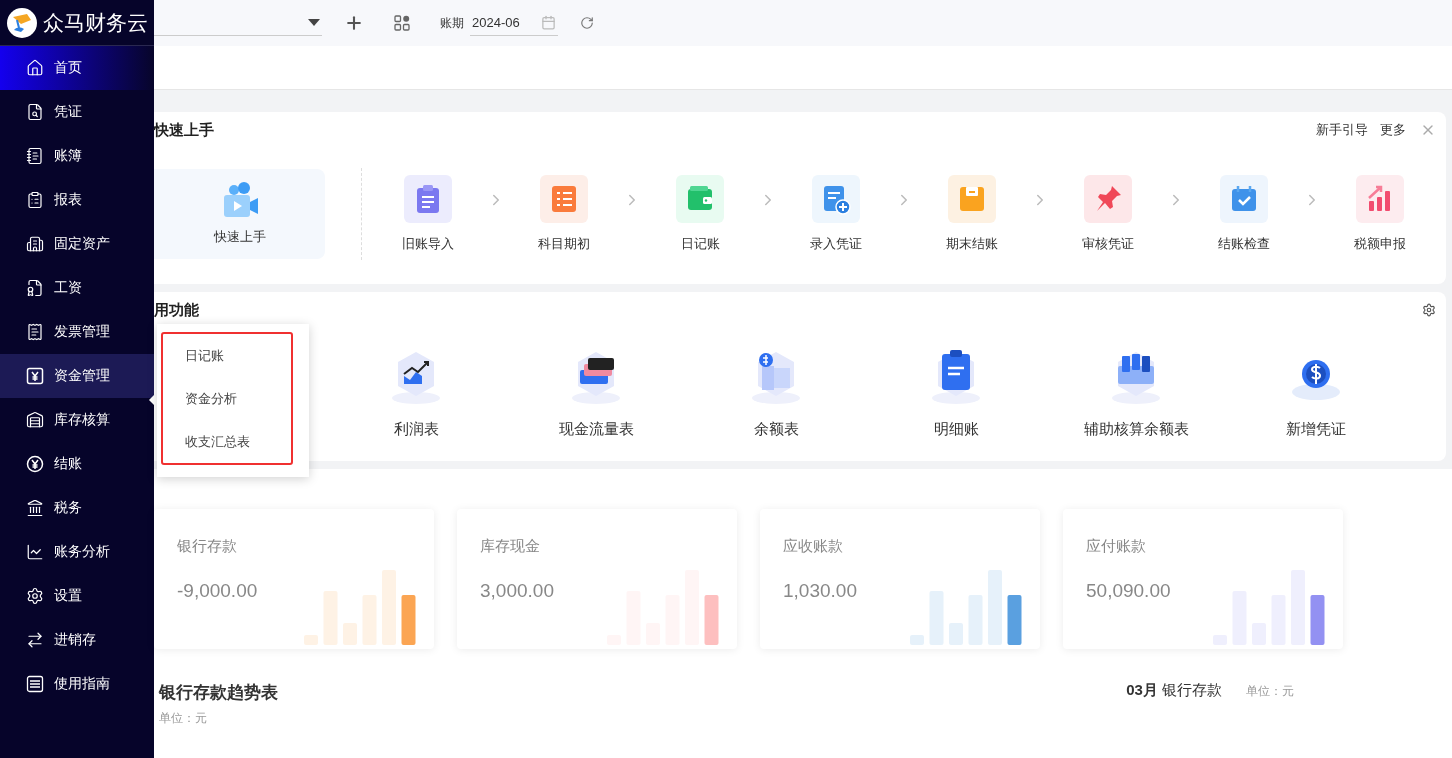 This screenshot has width=1452, height=758. I want to click on sidebar-item: 进销存, so click(77, 640).